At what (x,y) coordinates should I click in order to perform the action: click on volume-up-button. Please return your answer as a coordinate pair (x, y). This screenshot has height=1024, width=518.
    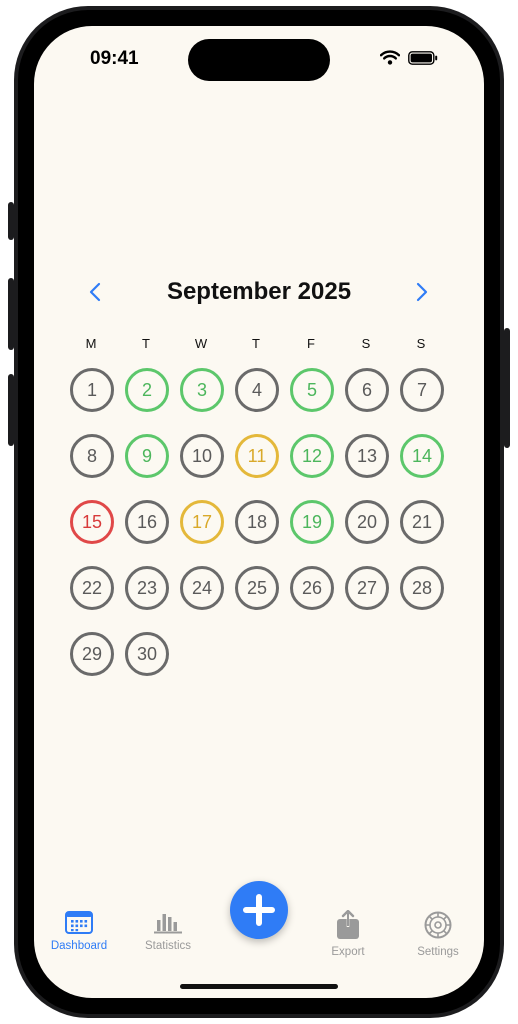
    Looking at the image, I should click on (11, 314).